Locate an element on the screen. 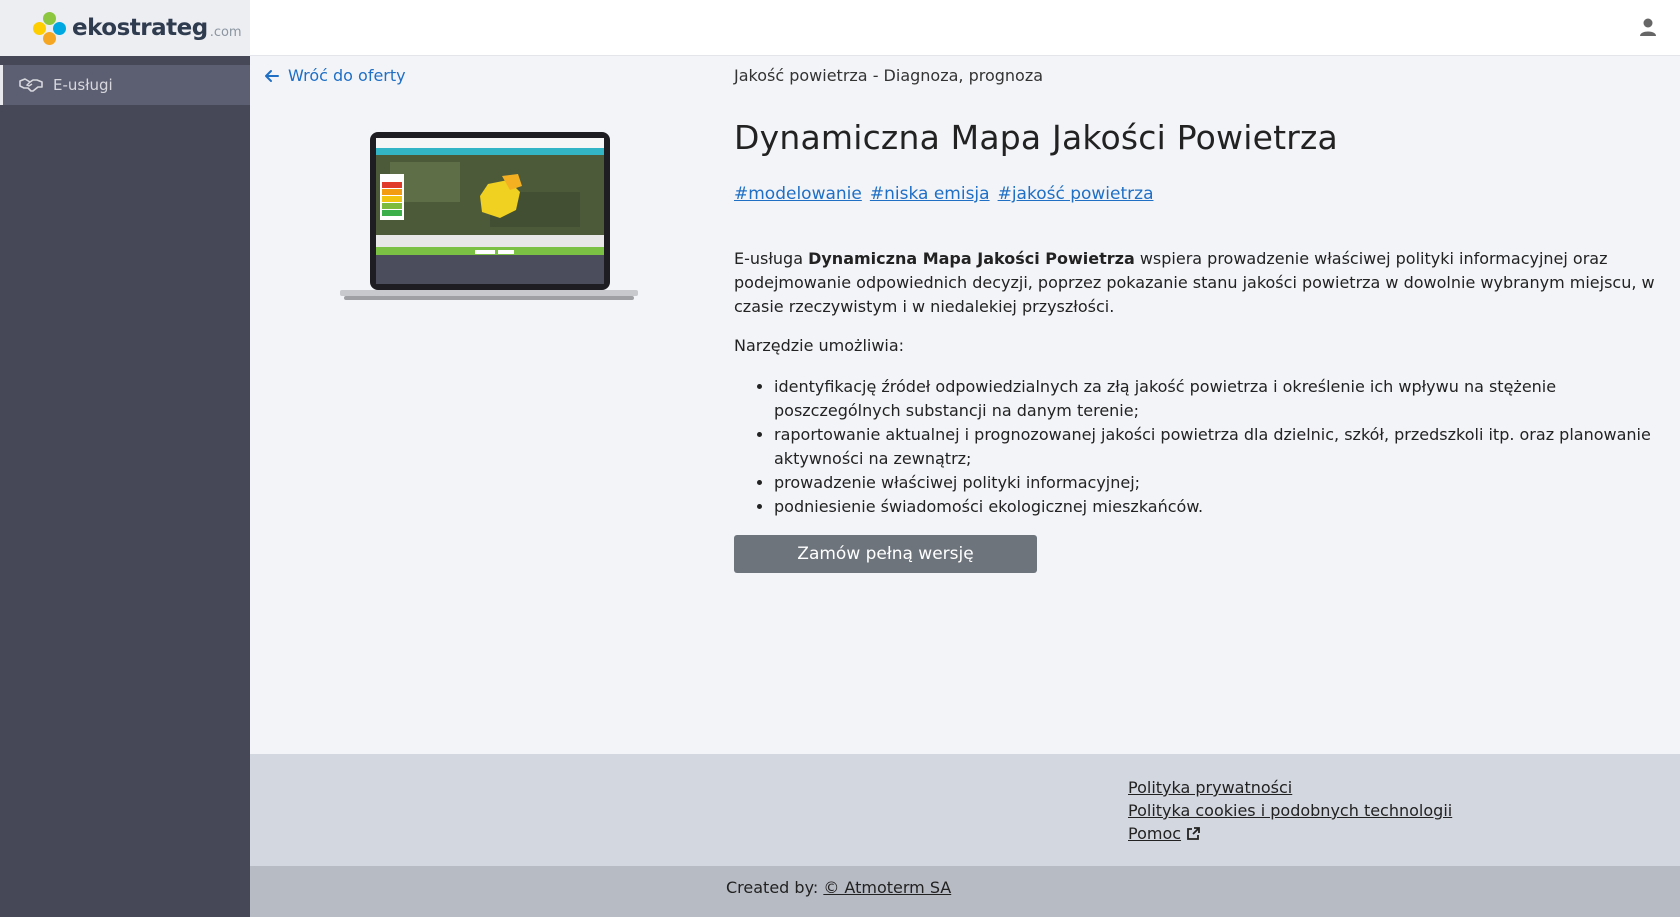  user-icon is located at coordinates (1648, 27).